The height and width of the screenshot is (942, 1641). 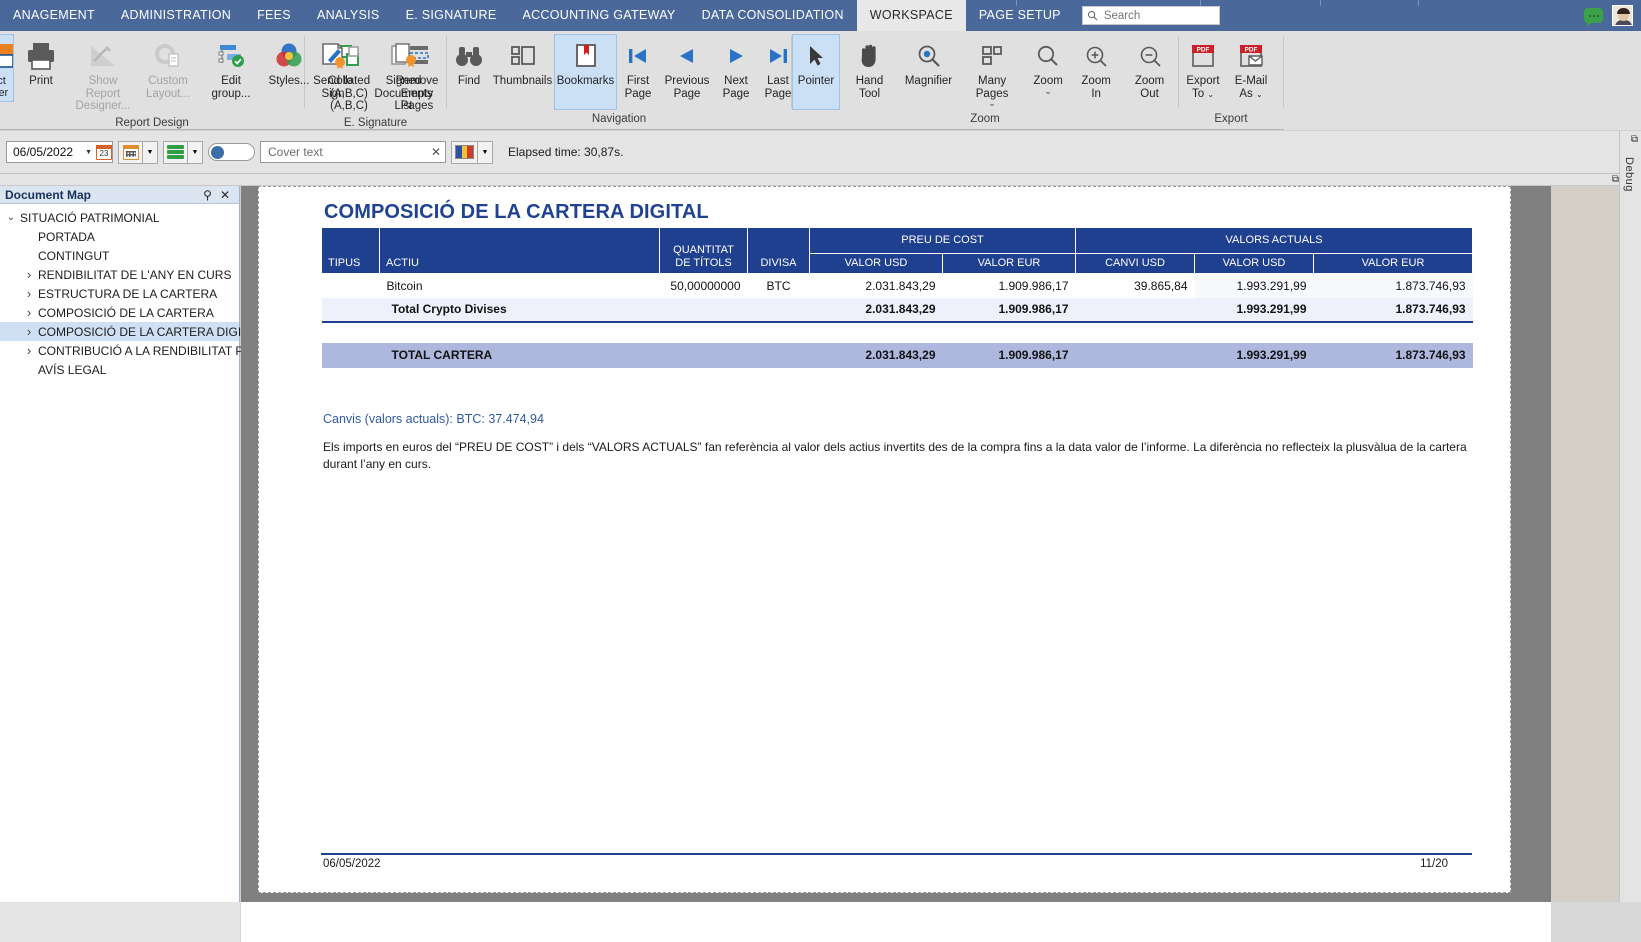 I want to click on zoom-level-button: Zoom ⌄, so click(x=1048, y=66).